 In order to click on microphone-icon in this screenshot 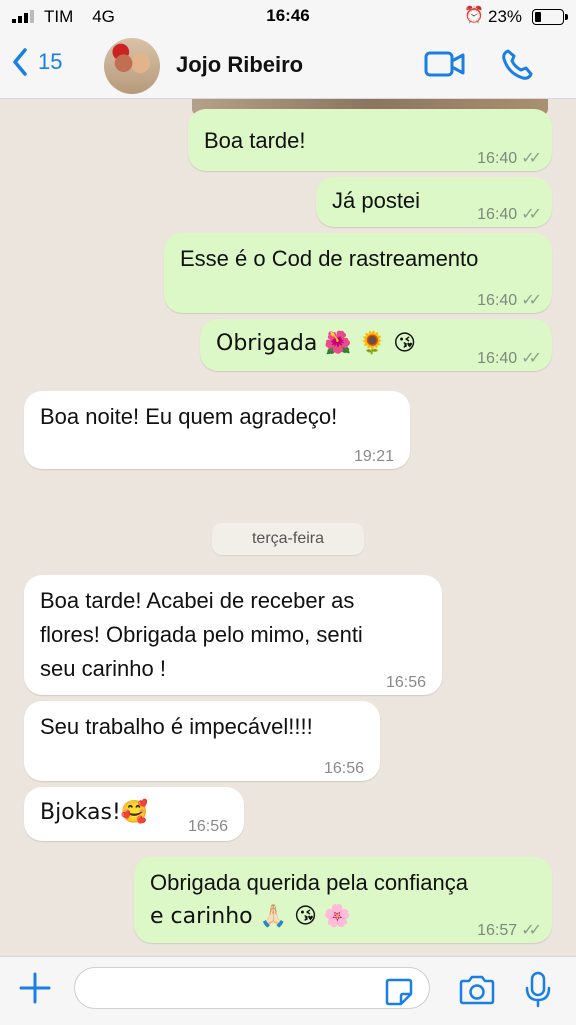, I will do `click(538, 990)`.